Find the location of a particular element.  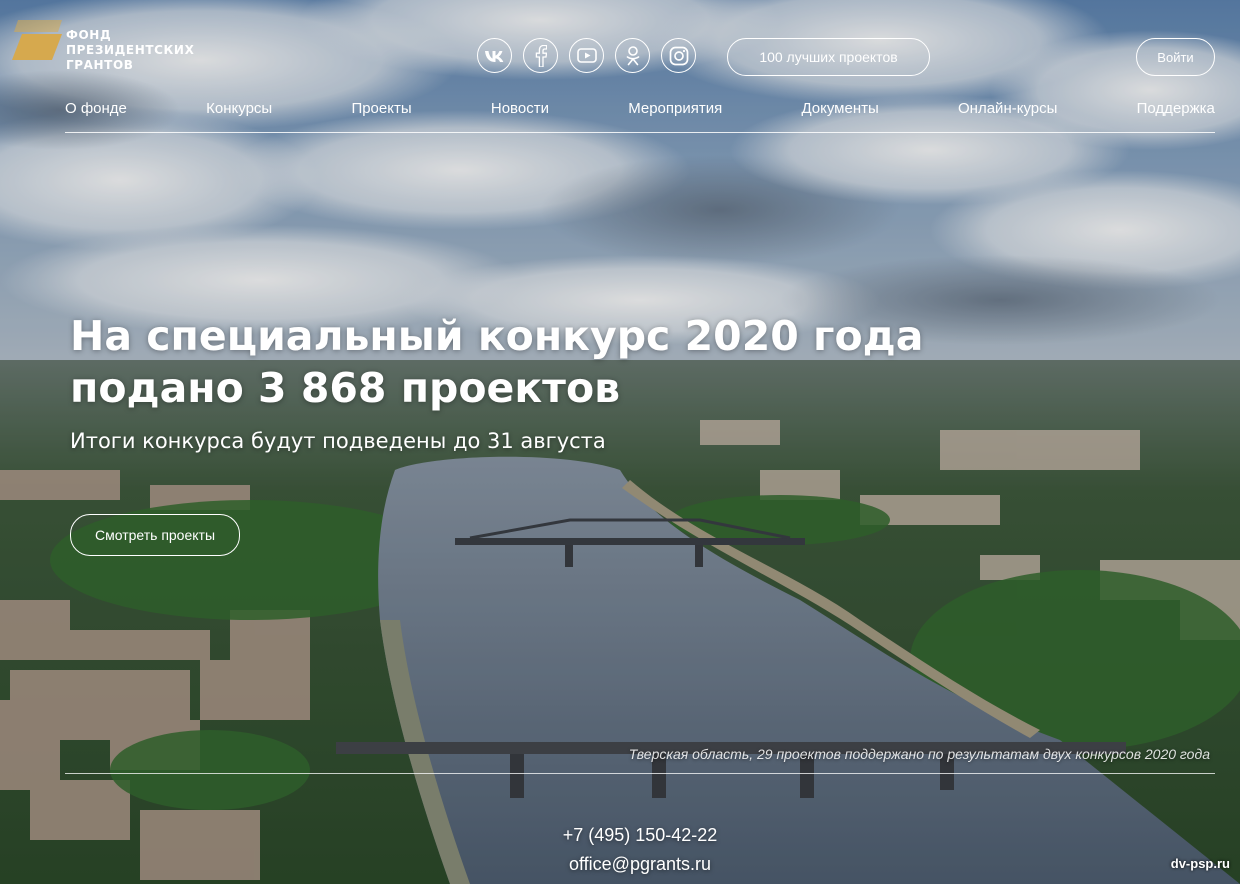

facebook-link is located at coordinates (540, 55).